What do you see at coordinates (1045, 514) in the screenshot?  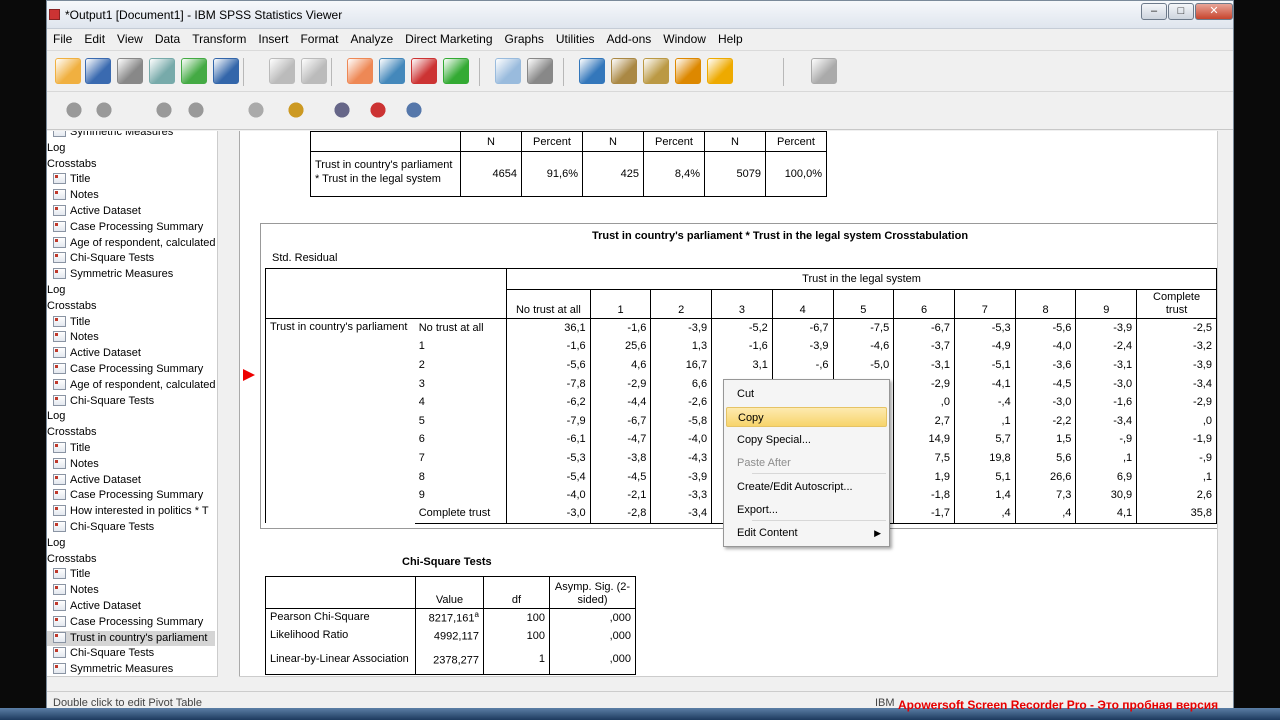 I see `table-cell: ,4` at bounding box center [1045, 514].